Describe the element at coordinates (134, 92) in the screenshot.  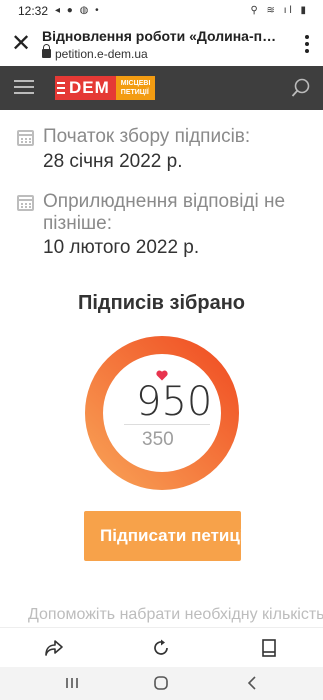
I see `logo-sub-line2: ПЕТИЦІЇ` at that location.